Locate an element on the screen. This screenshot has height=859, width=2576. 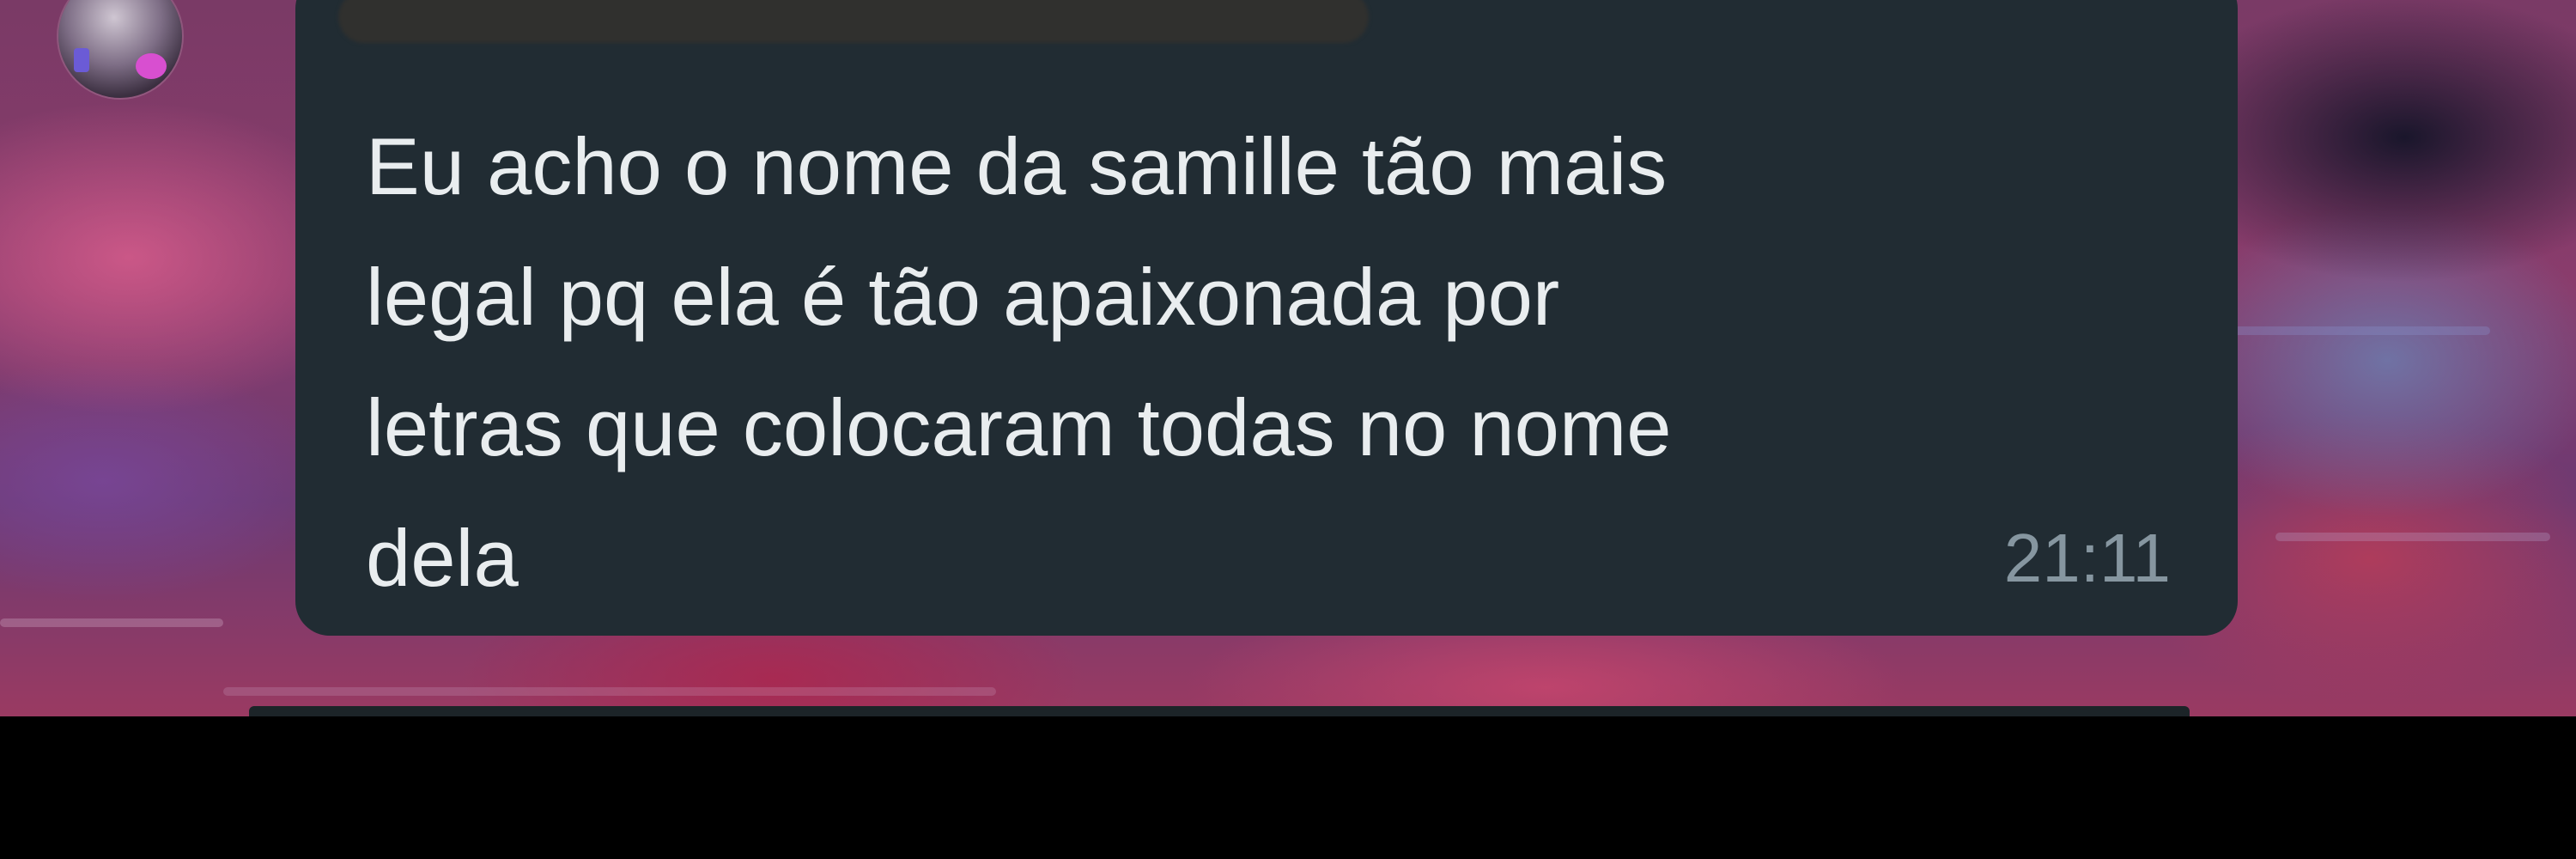
sender-avatar is located at coordinates (120, 49).